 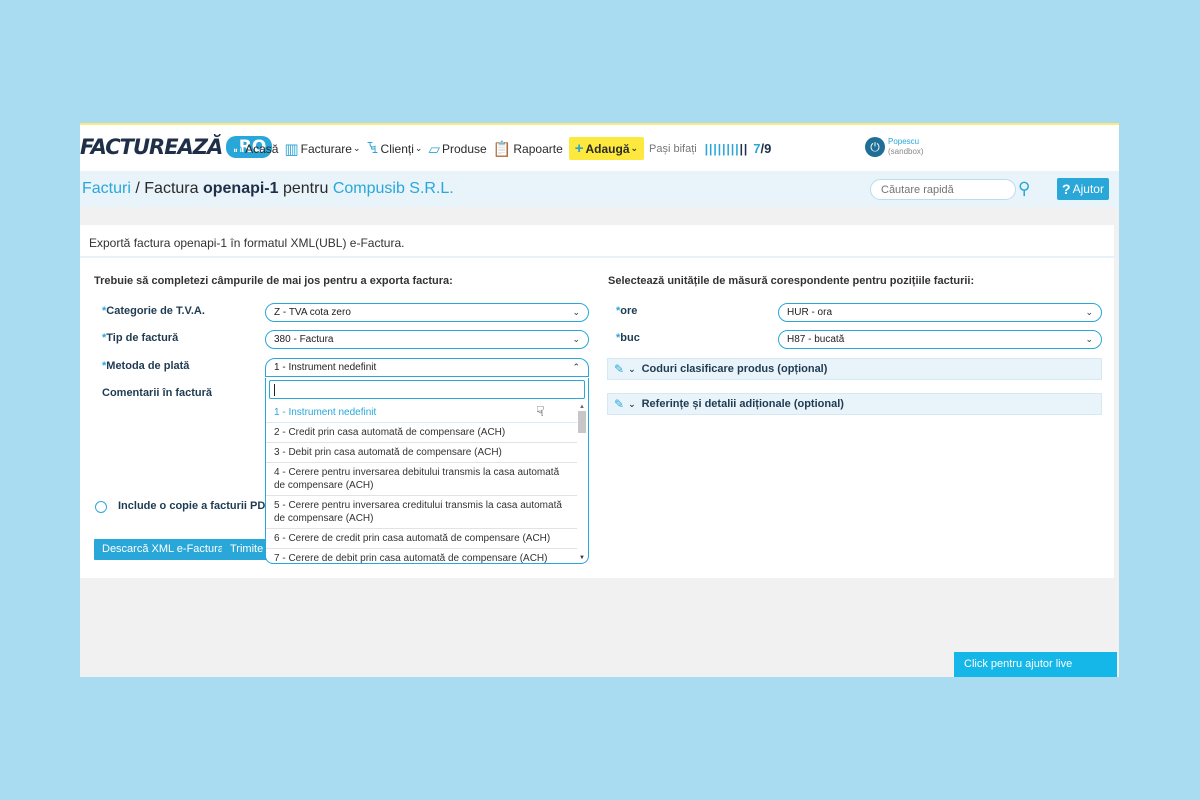 What do you see at coordinates (146, 366) in the screenshot?
I see `payment-method-label: *Metoda de plată` at bounding box center [146, 366].